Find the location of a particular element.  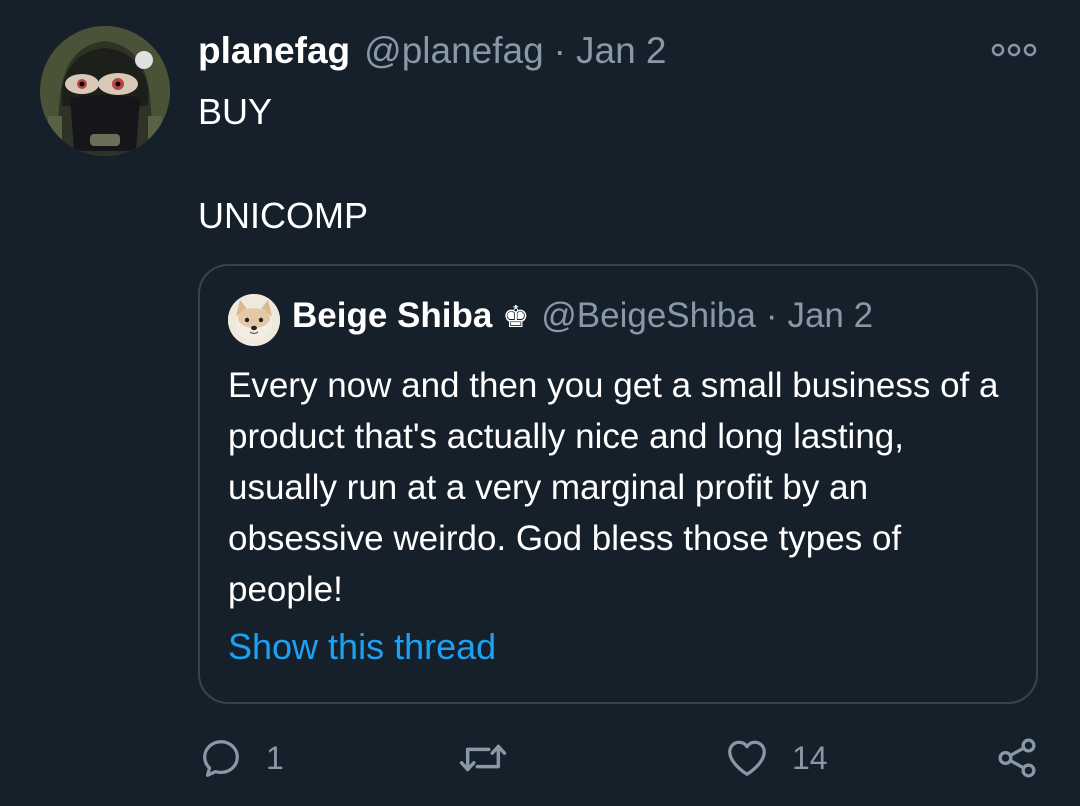

avatar-image is located at coordinates (105, 91).